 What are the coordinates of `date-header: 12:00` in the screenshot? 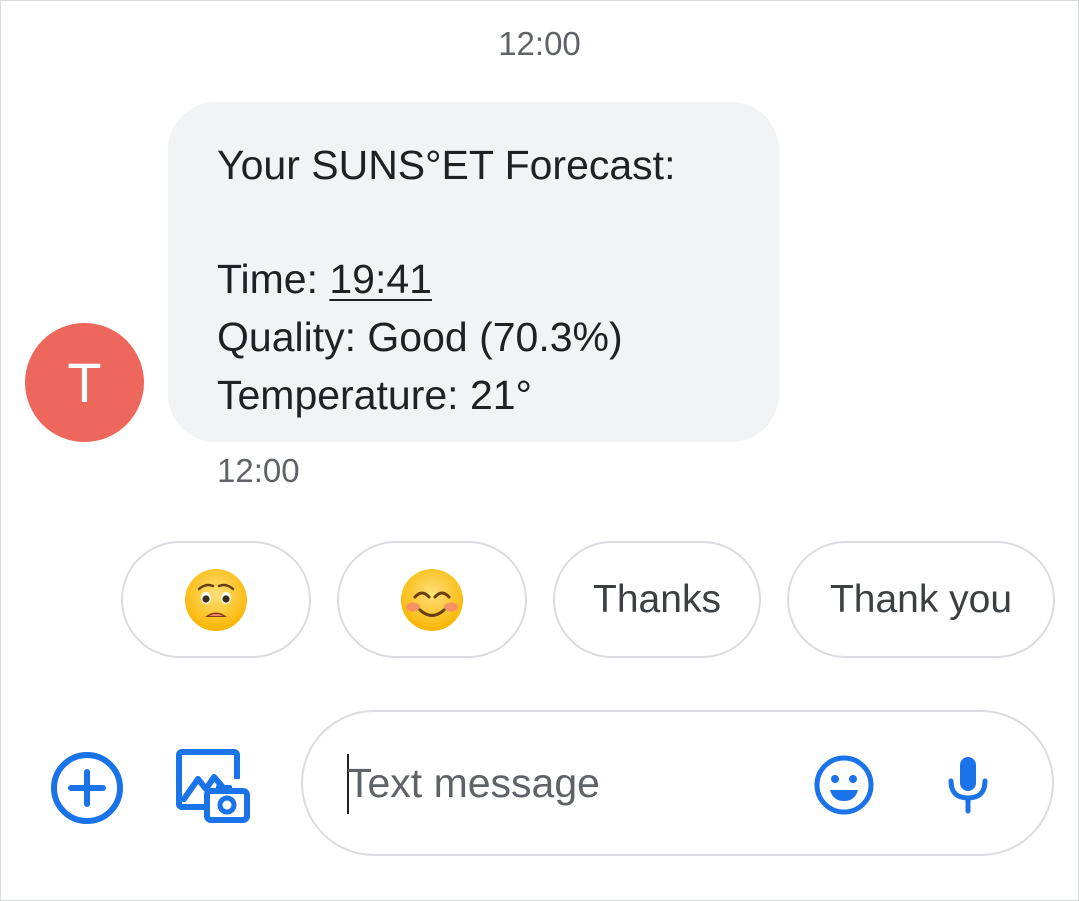 It's located at (539, 43).